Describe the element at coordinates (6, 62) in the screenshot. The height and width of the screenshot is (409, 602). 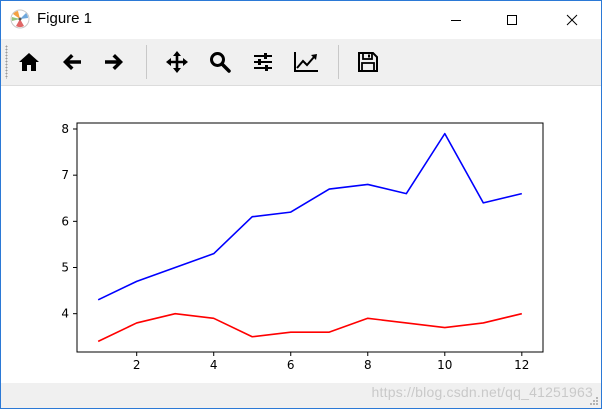
I see `toolbar-grip` at that location.